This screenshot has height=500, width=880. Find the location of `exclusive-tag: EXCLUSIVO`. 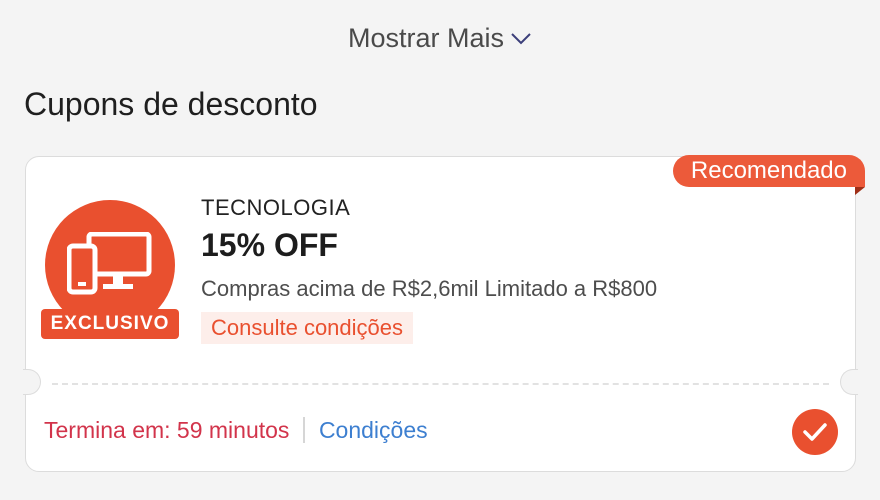

exclusive-tag: EXCLUSIVO is located at coordinates (110, 324).